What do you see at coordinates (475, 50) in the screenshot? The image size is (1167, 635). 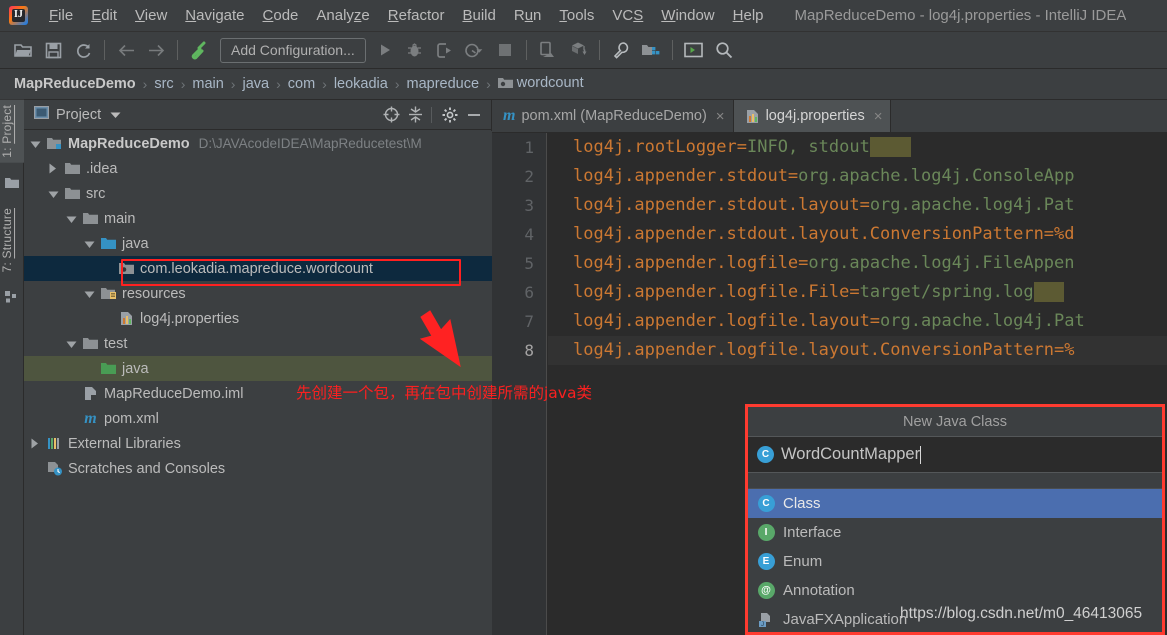 I see `profiler-dropdown-icon` at bounding box center [475, 50].